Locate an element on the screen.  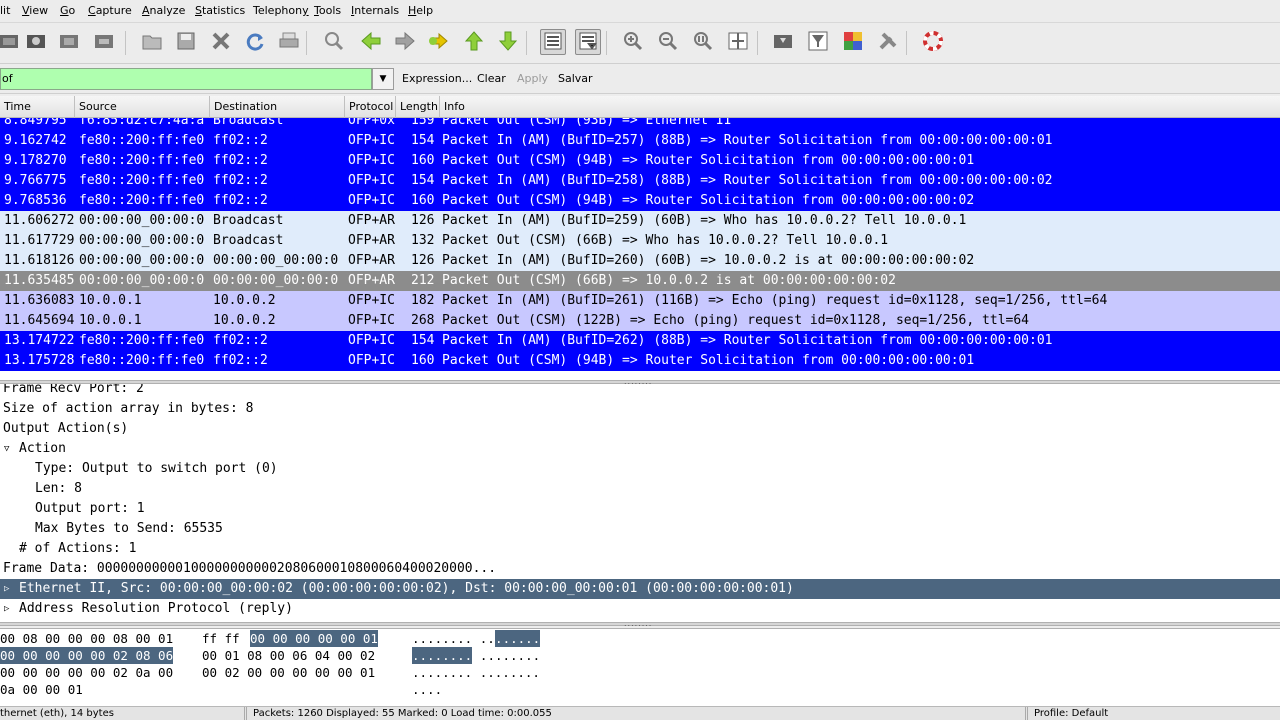
display-filters-button is located at coordinates (818, 42).